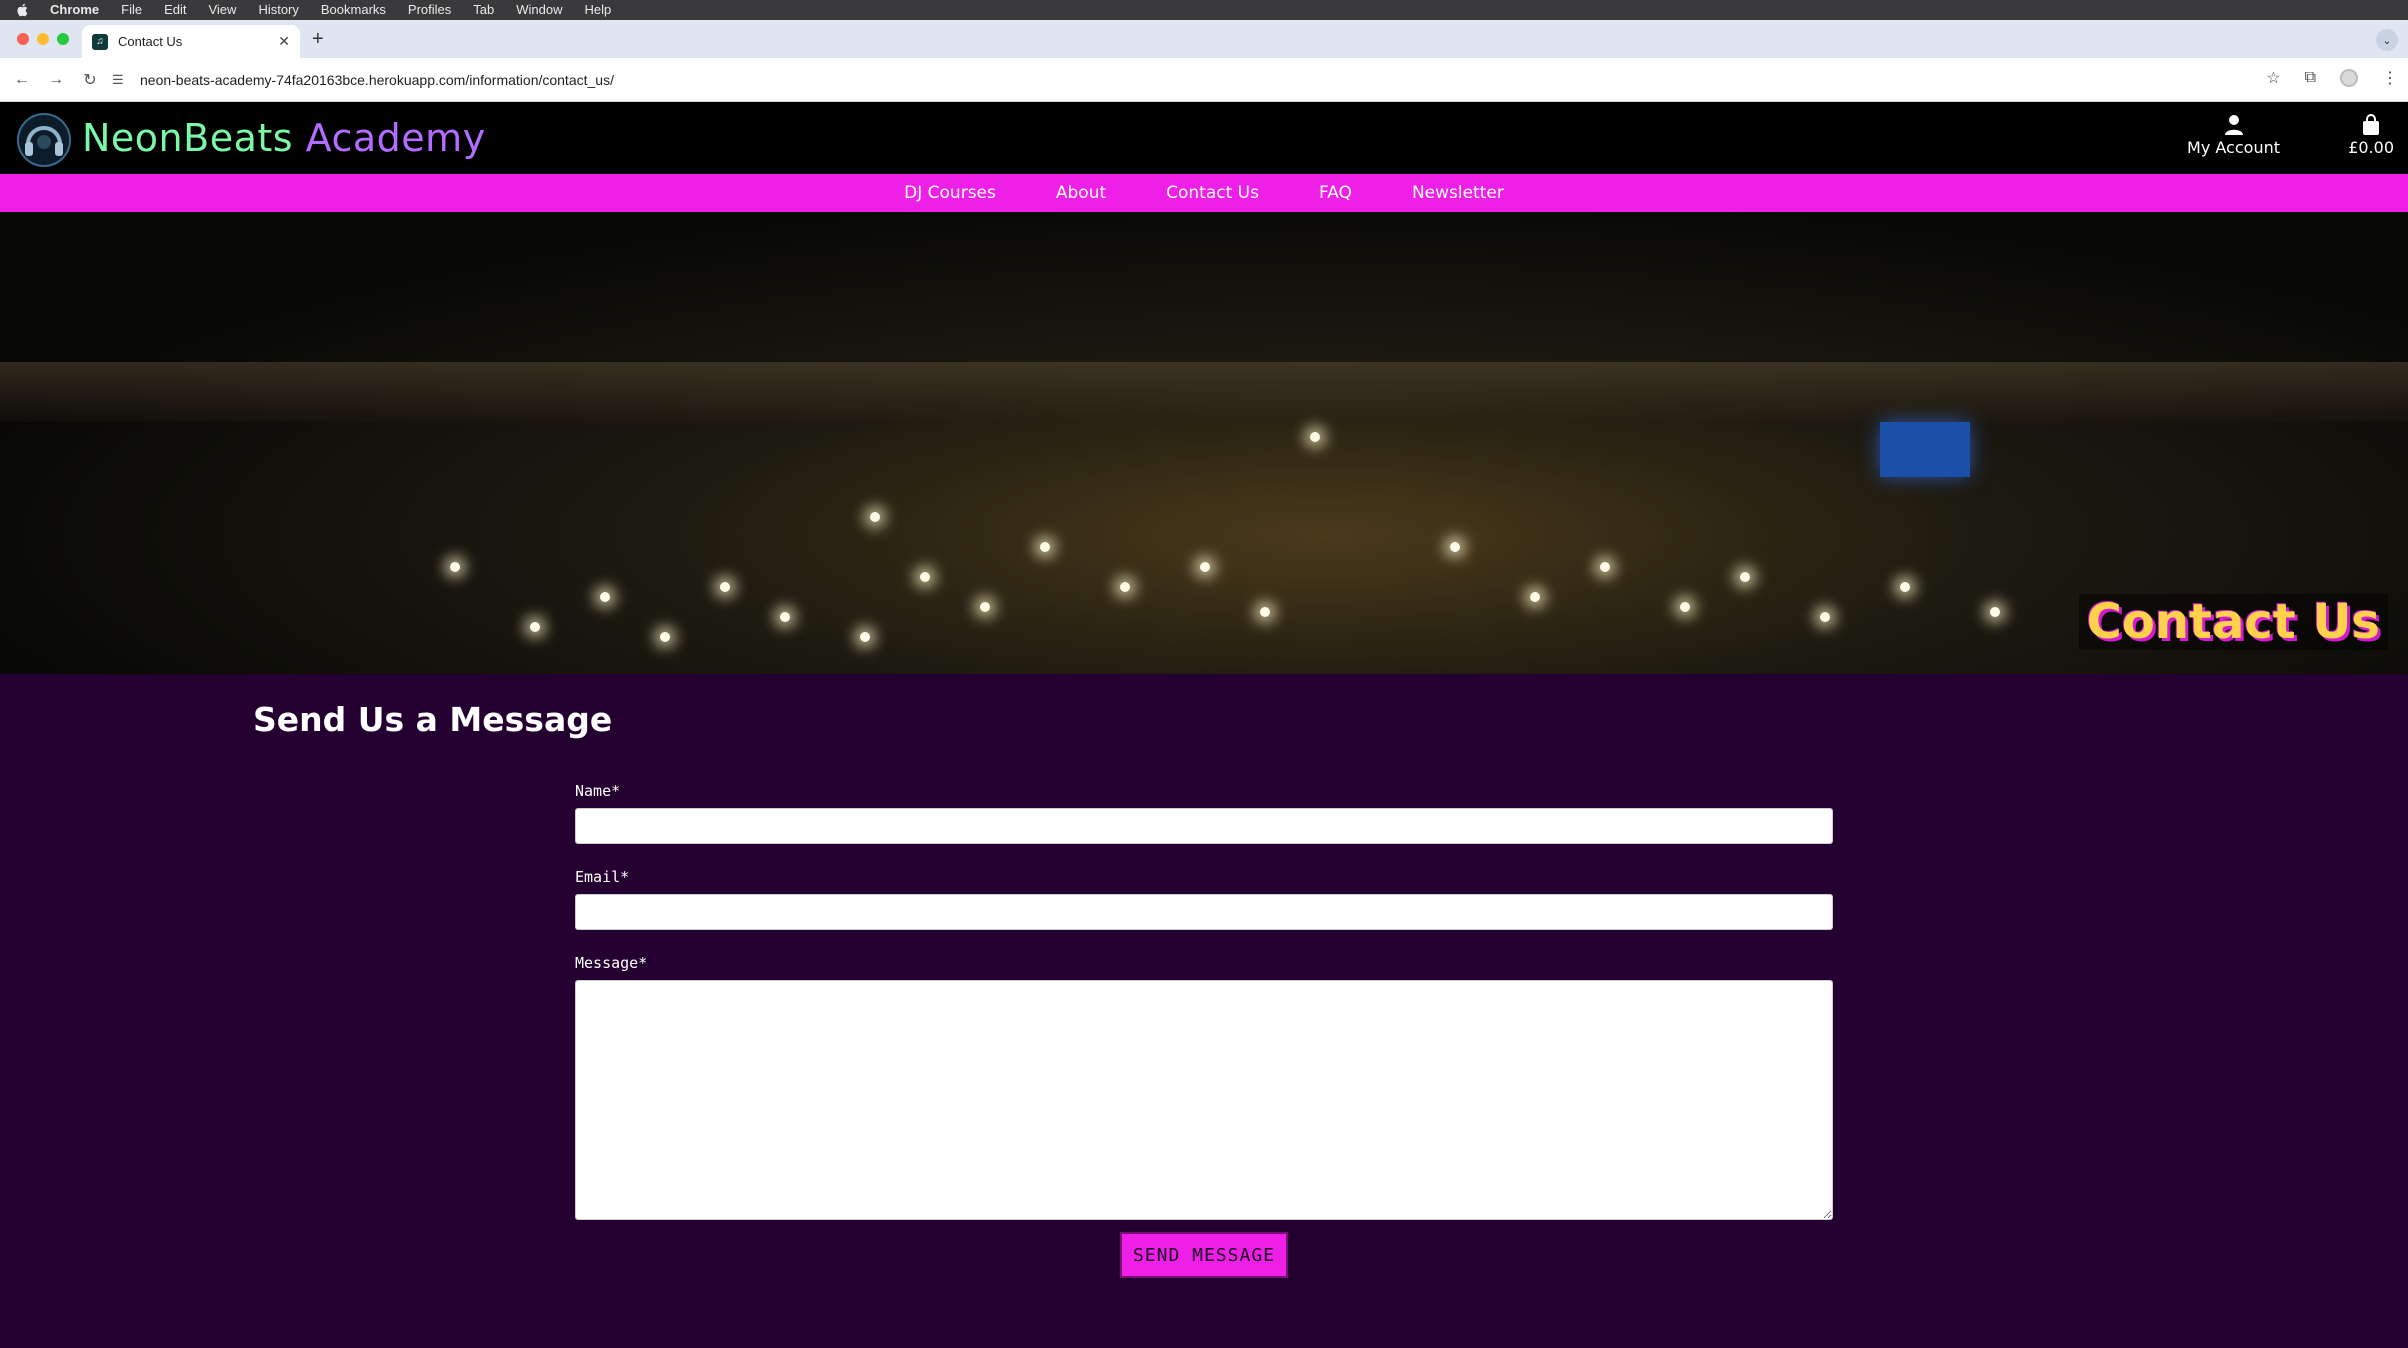 This screenshot has width=2408, height=1348. I want to click on site-favicon-icon: ♫, so click(100, 41).